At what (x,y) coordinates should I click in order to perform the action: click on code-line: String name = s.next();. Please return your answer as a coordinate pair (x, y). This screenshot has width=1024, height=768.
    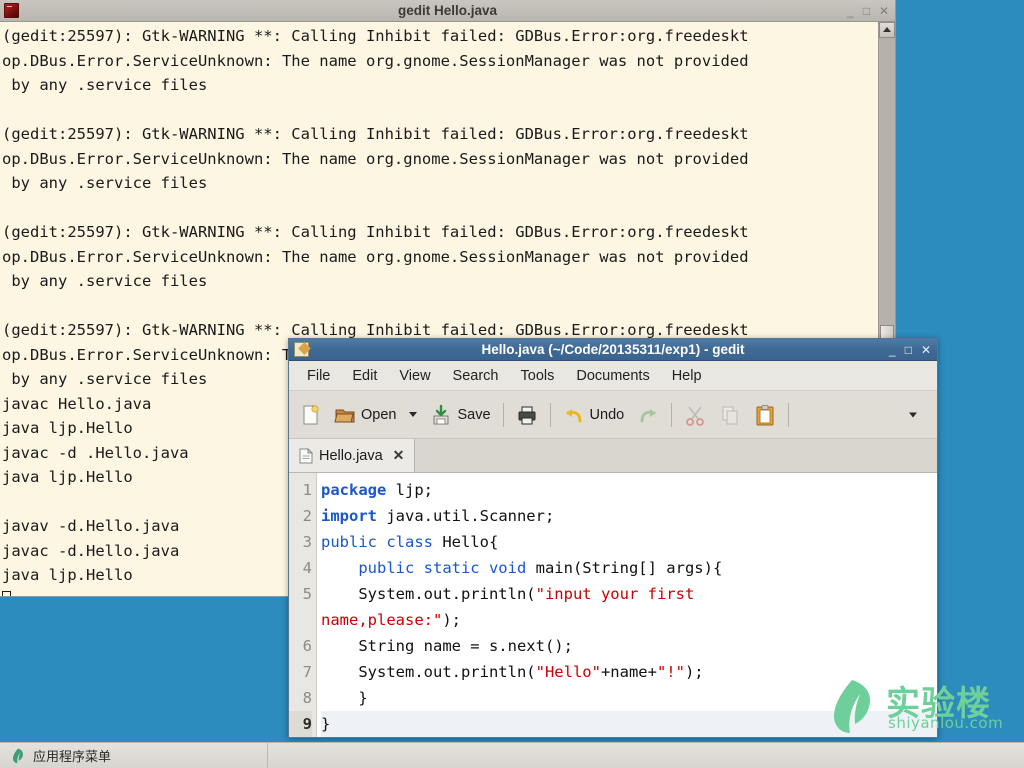
    Looking at the image, I should click on (629, 646).